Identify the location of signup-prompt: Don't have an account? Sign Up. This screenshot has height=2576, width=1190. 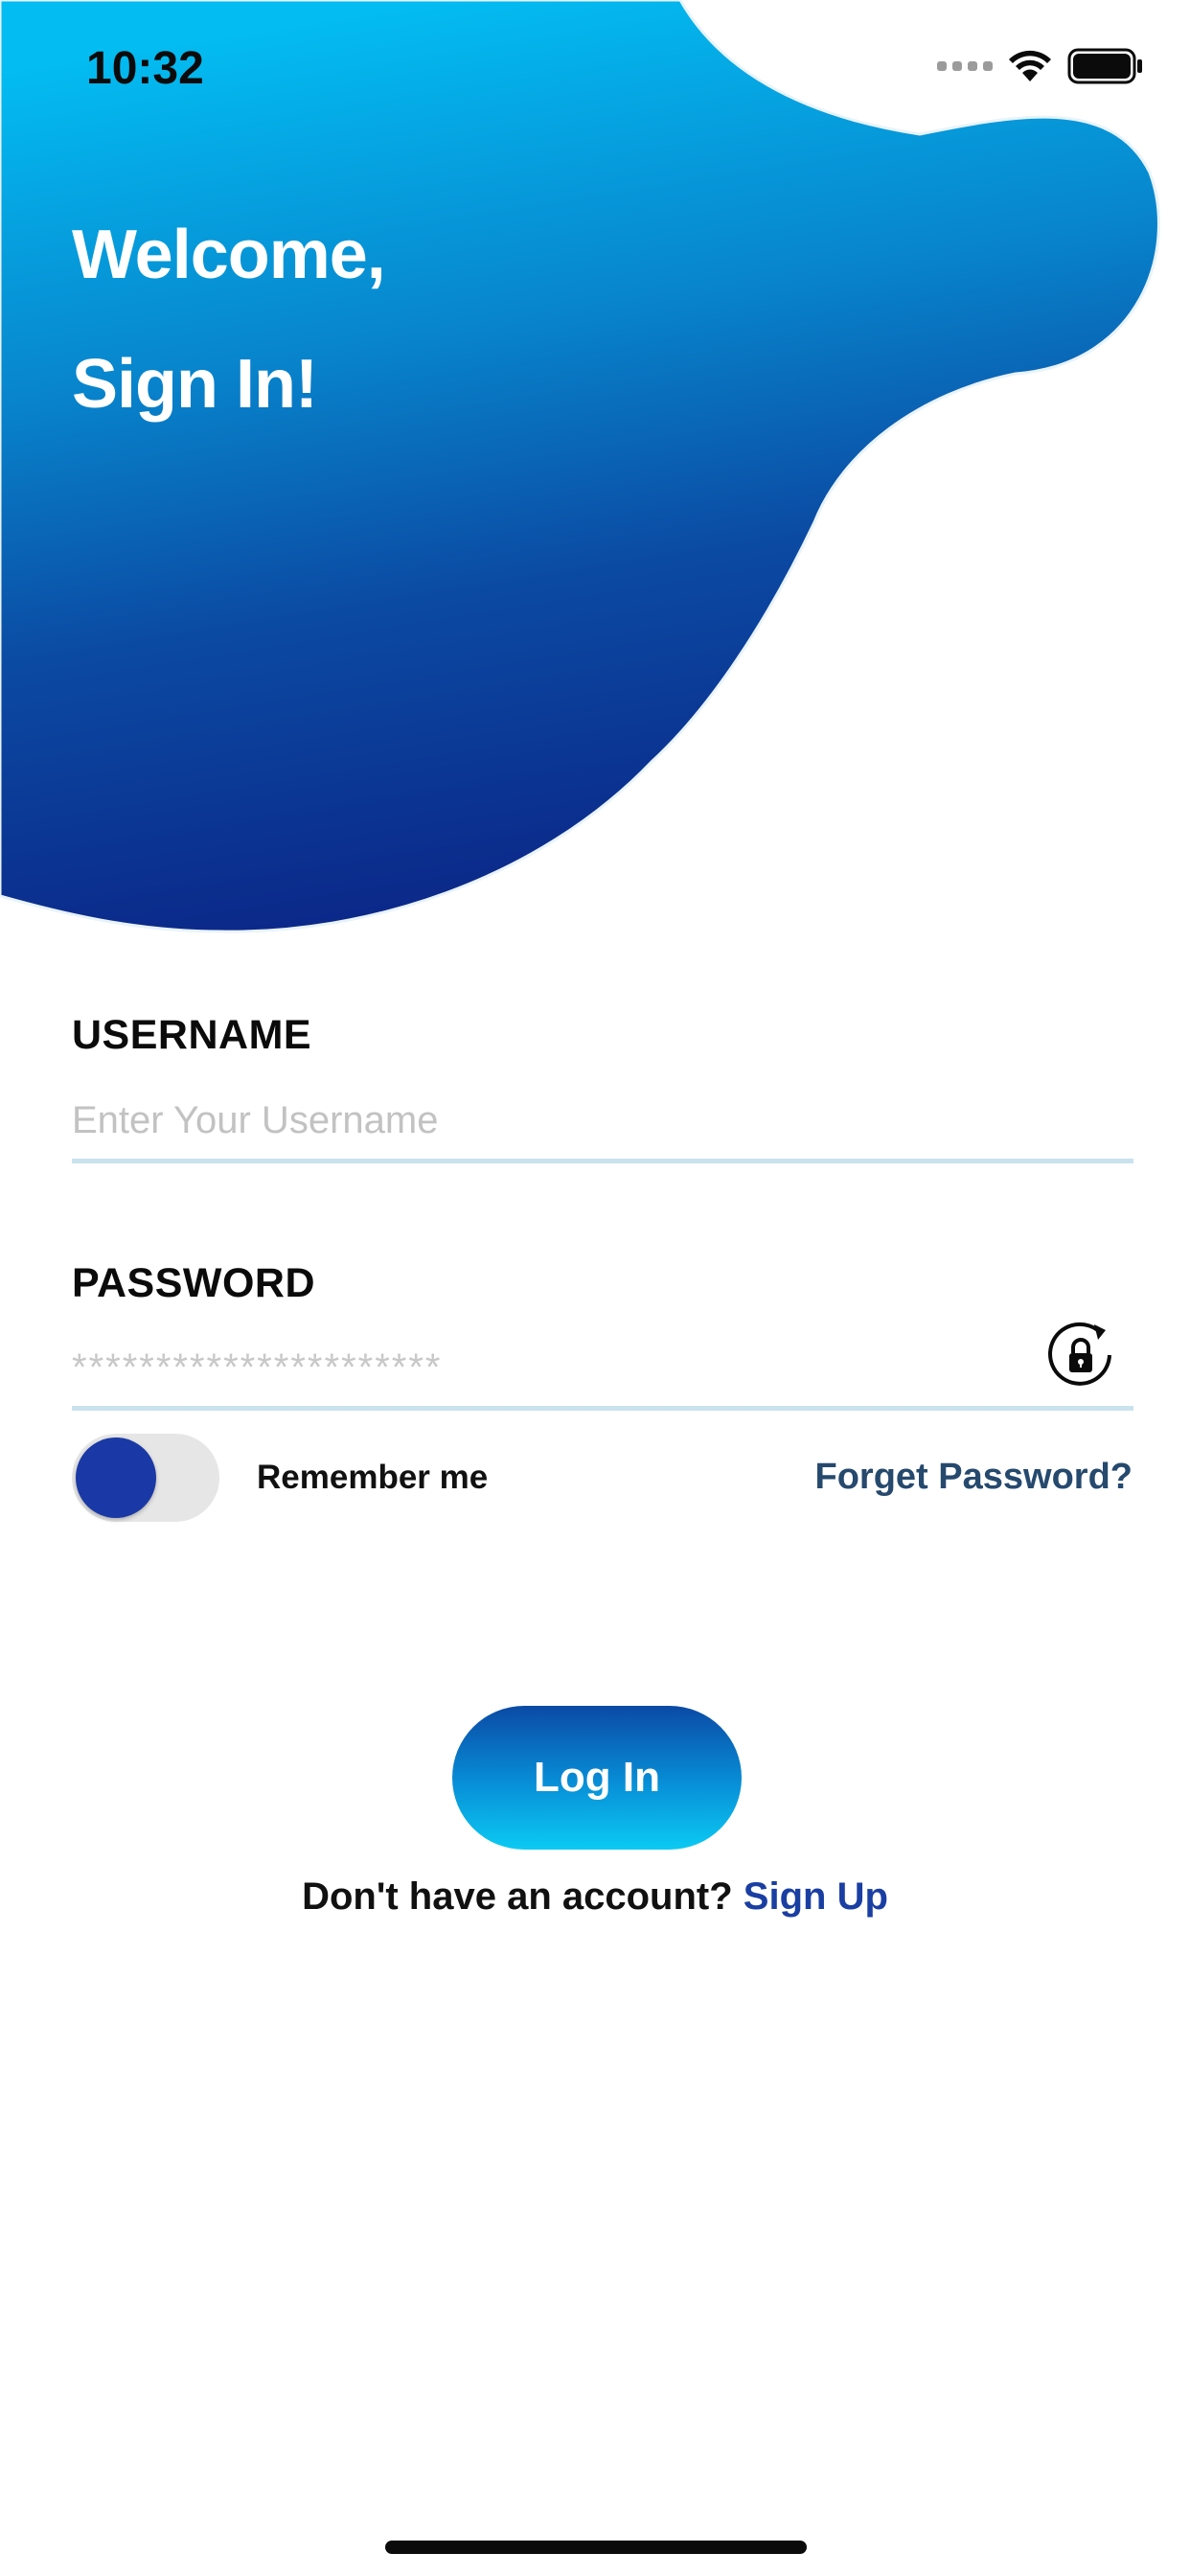
(595, 1897).